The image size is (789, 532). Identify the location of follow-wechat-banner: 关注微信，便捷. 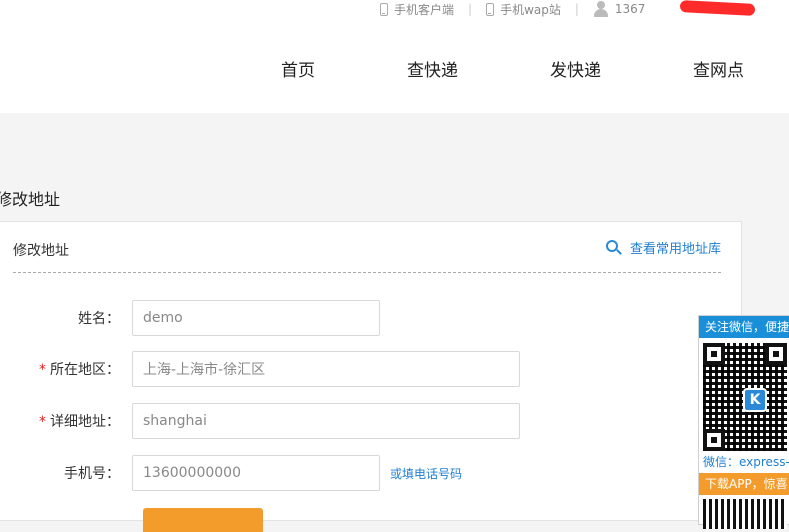
(744, 327).